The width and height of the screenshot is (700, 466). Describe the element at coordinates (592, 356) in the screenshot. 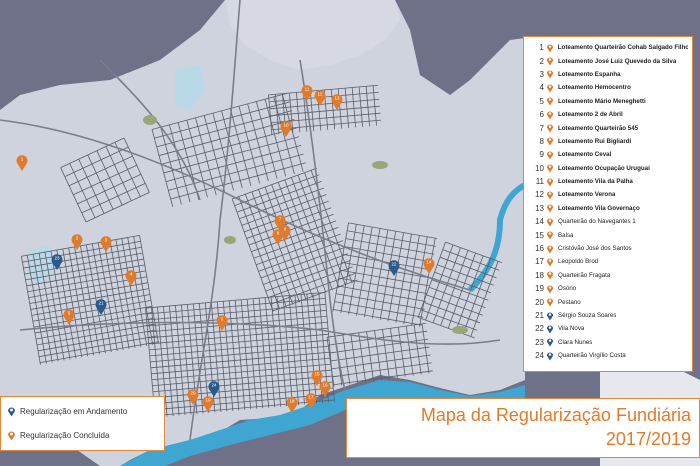

I see `legend-label: Quarteirão Virgílio Costa` at that location.